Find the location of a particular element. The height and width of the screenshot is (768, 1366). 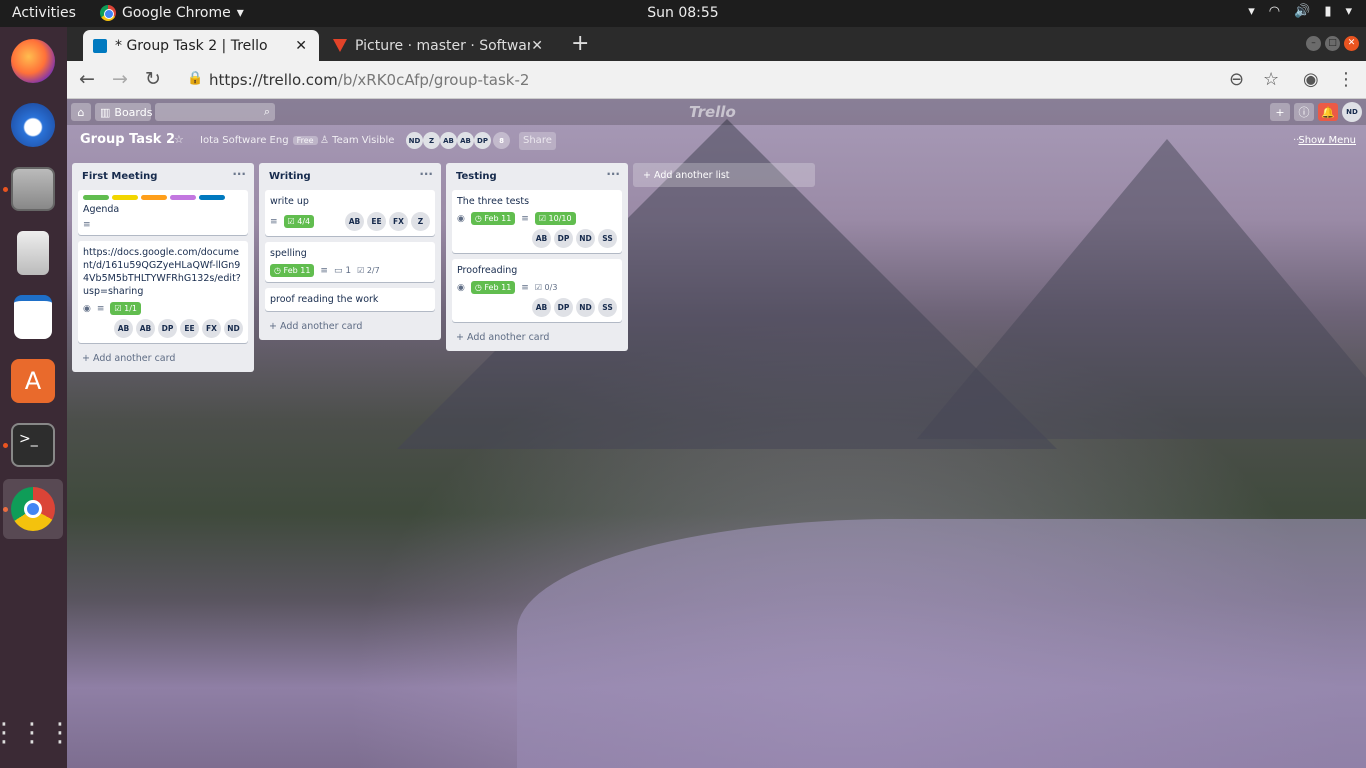

close-window-button: ✕ is located at coordinates (1351, 43).